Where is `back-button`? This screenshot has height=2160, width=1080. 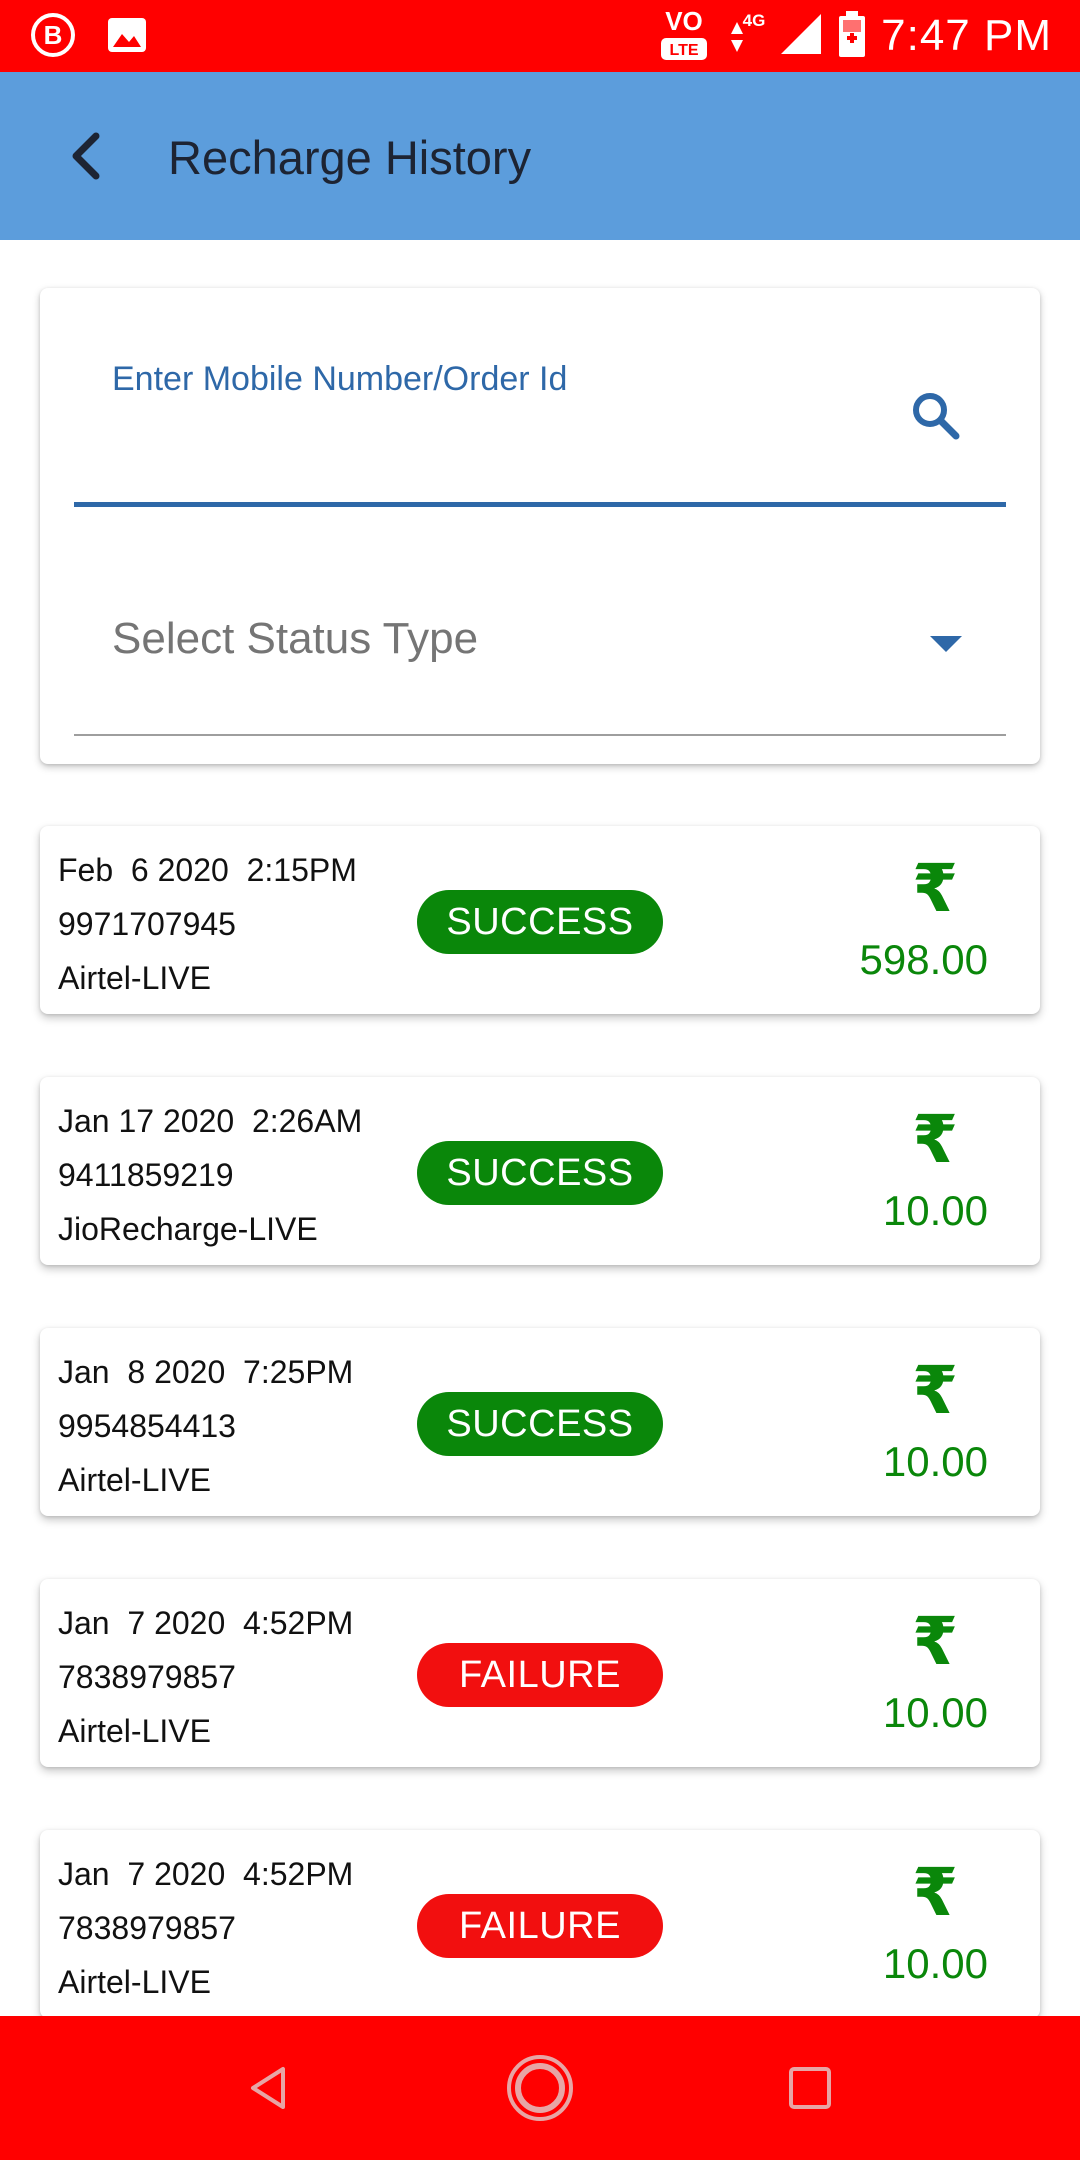
back-button is located at coordinates (86, 156).